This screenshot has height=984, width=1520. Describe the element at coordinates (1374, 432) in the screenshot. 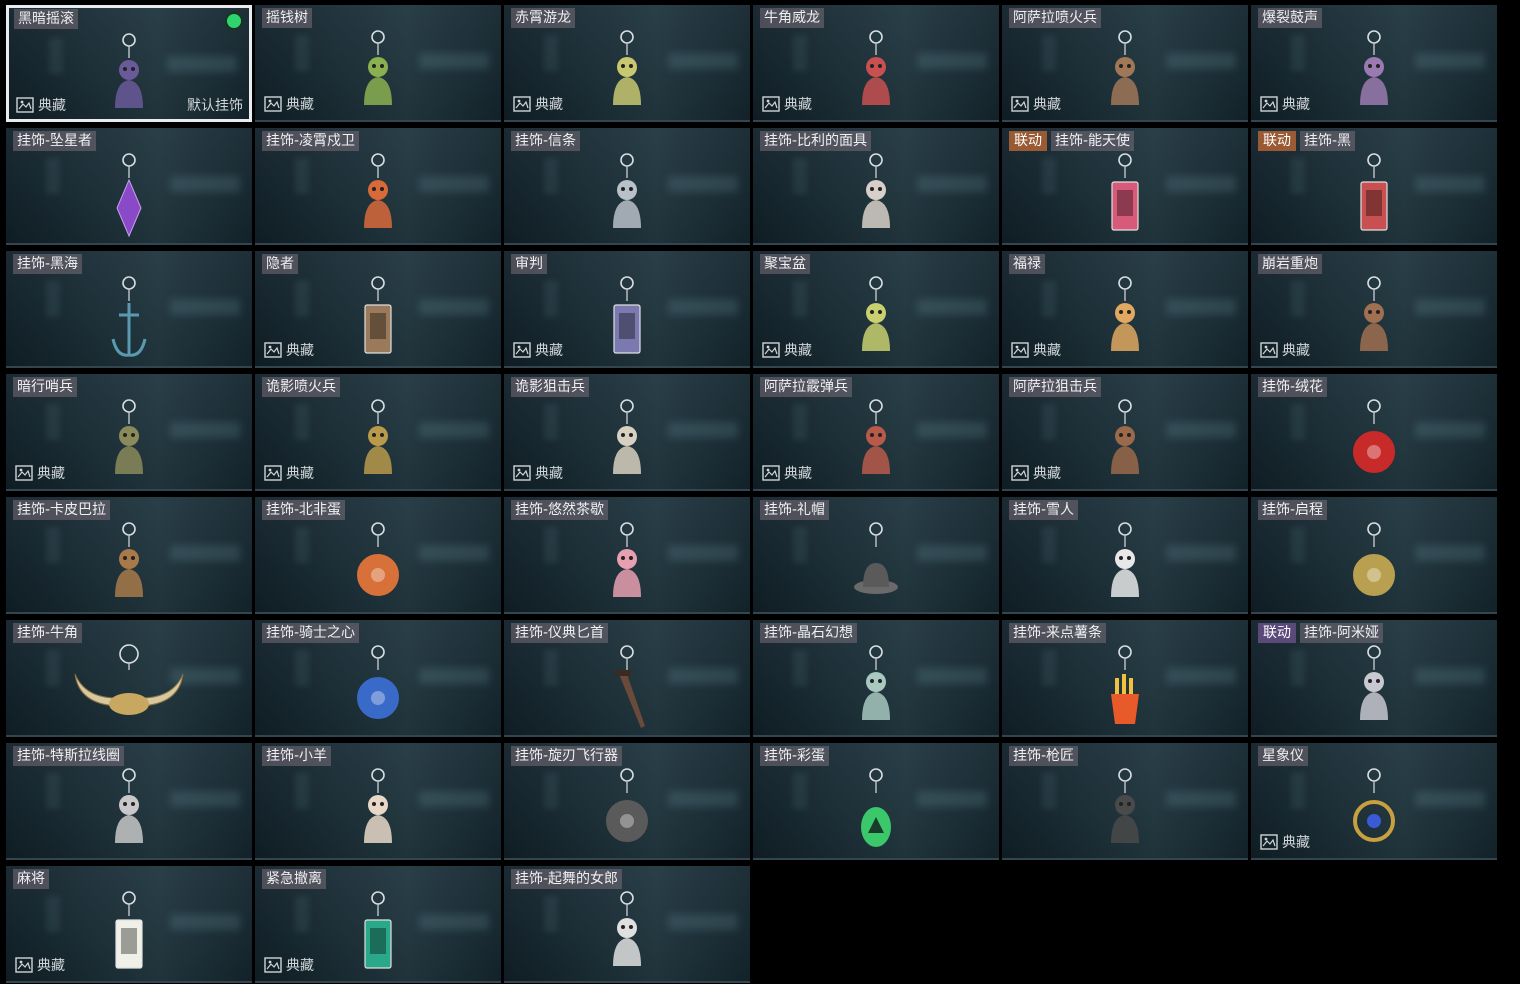

I see `charm-card: 挂饰-绒花` at that location.